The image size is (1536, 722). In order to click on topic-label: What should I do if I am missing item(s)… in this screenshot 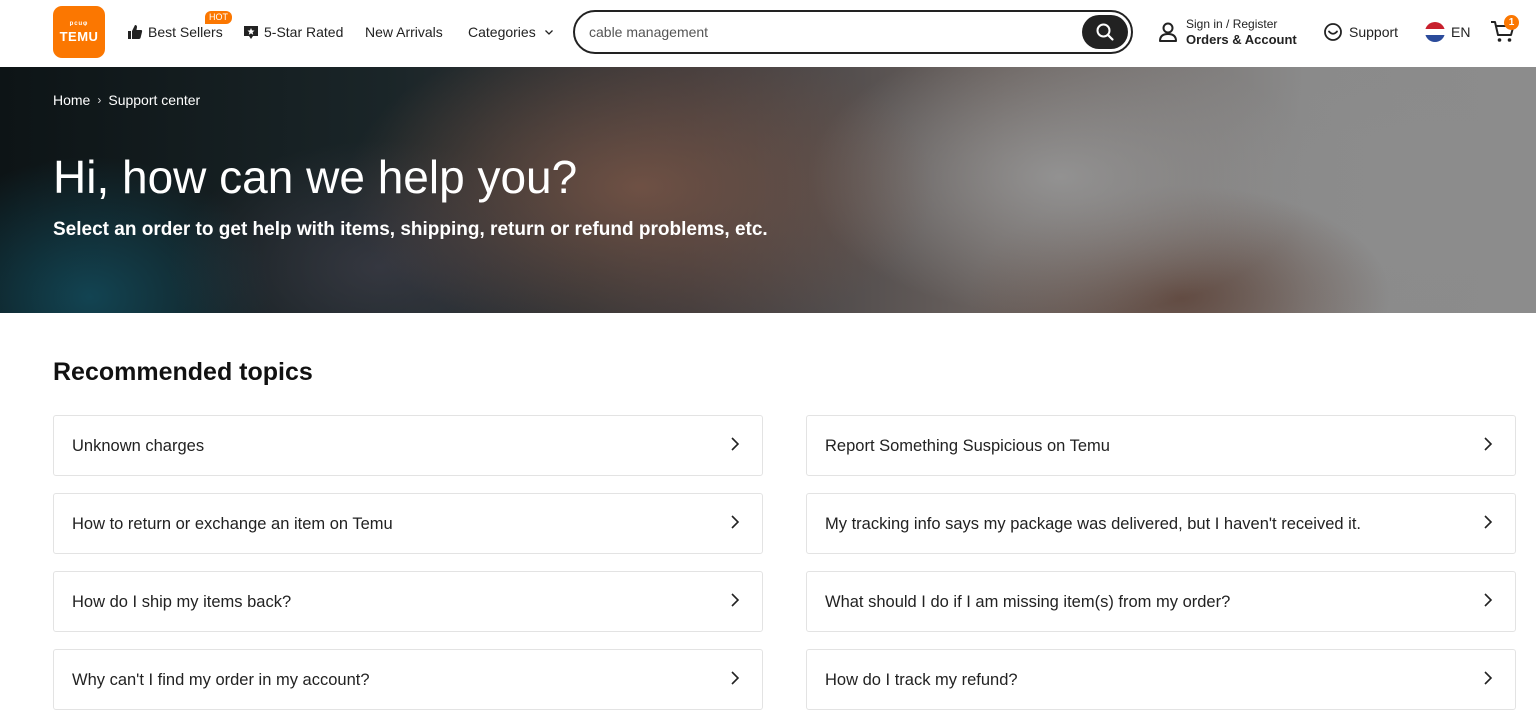, I will do `click(1028, 602)`.